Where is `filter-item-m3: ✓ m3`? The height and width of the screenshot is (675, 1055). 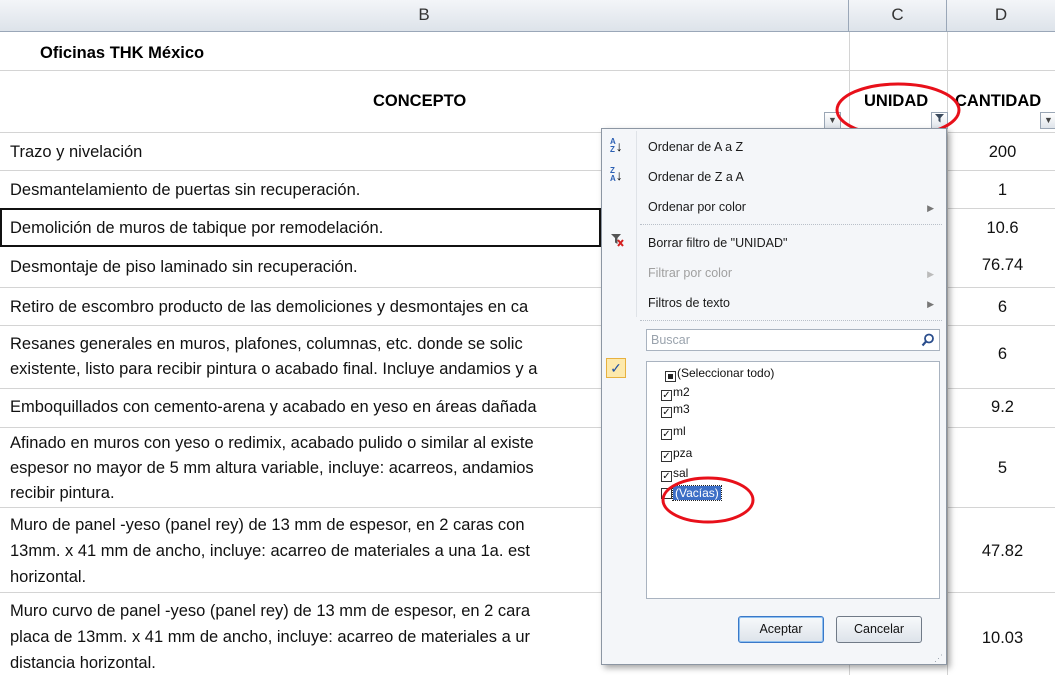
filter-item-m3: ✓ m3 is located at coordinates (675, 409).